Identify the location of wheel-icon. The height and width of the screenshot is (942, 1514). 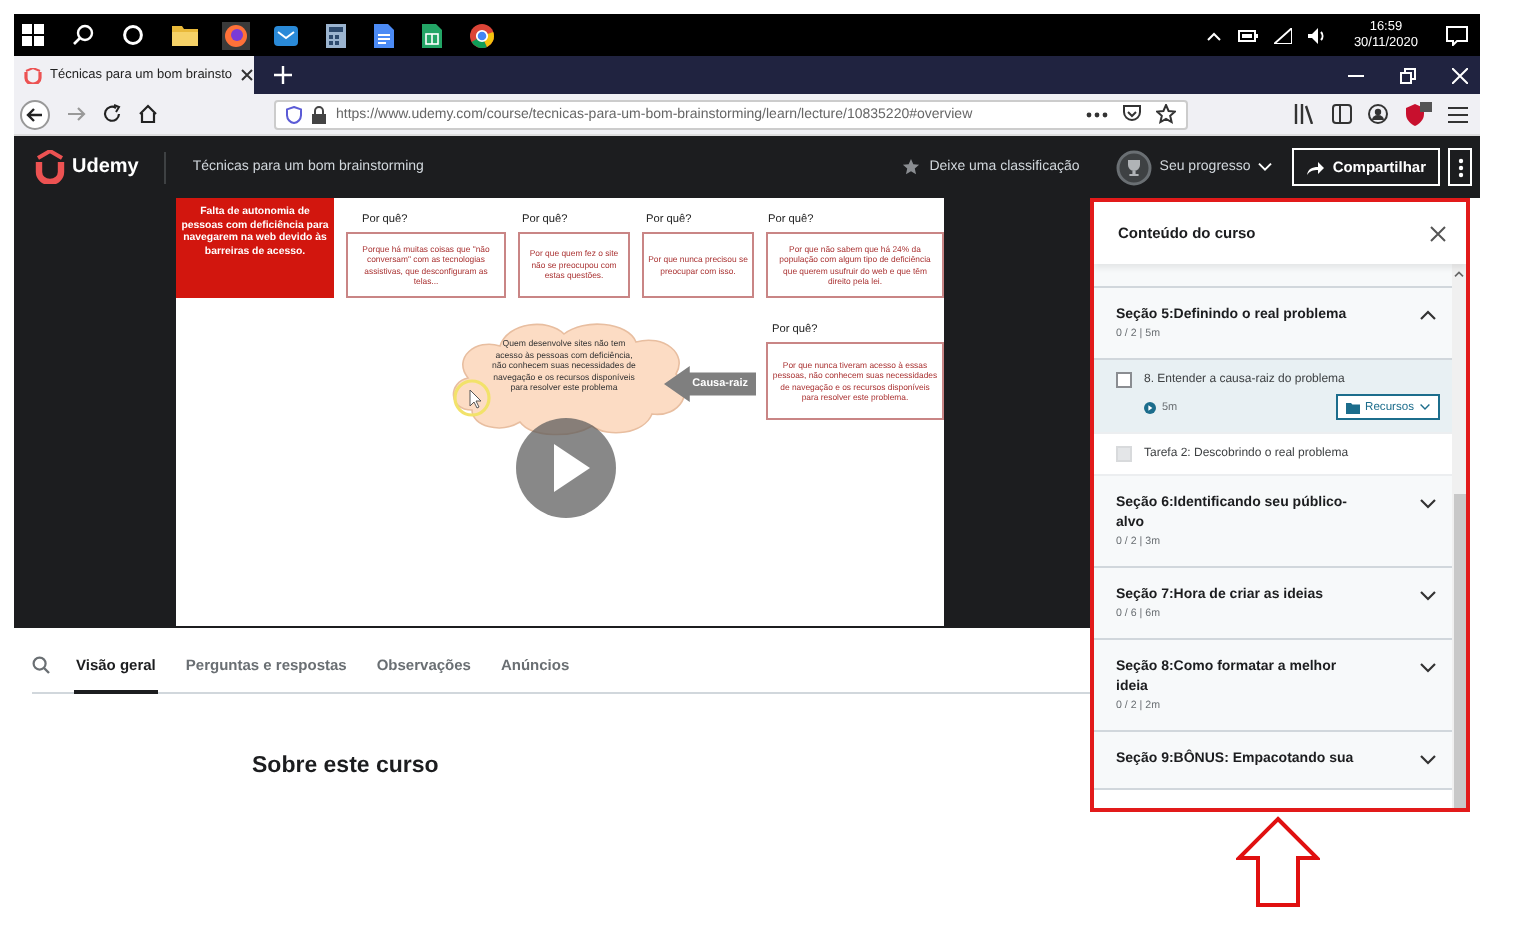
(482, 35).